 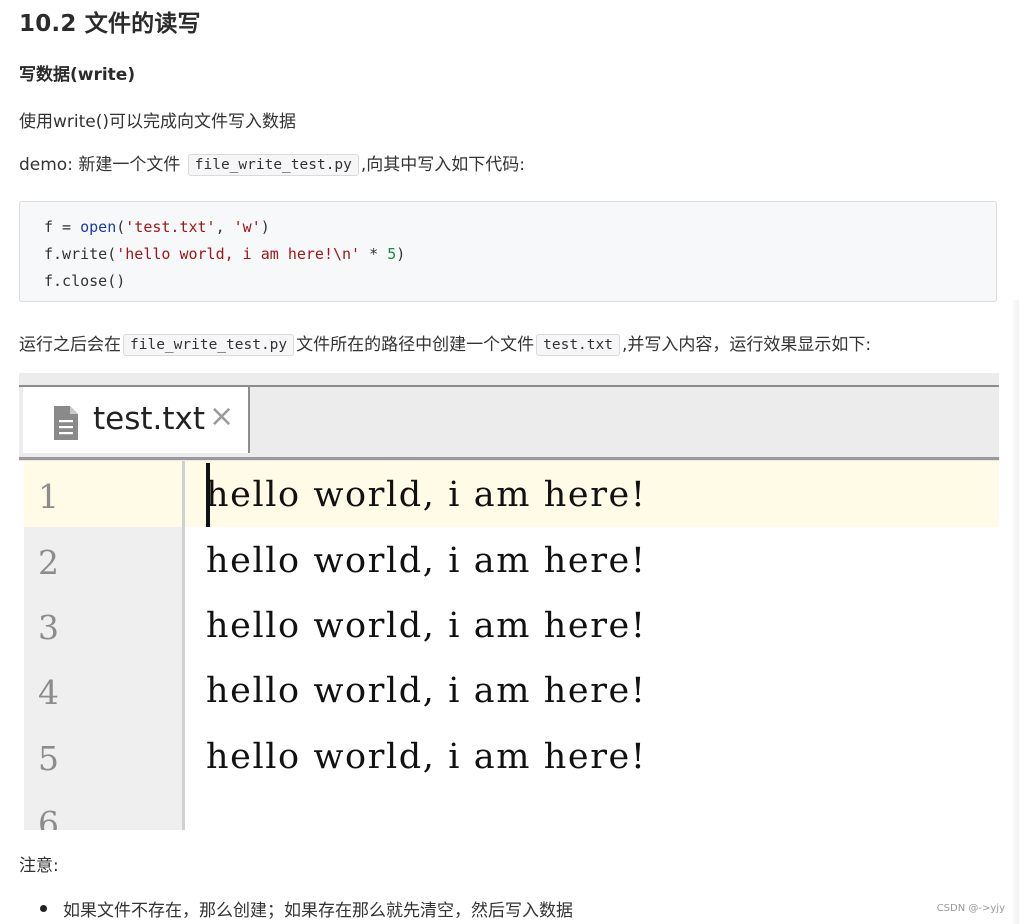 I want to click on editor-tab-test-txt: test.txt ×, so click(x=136, y=420).